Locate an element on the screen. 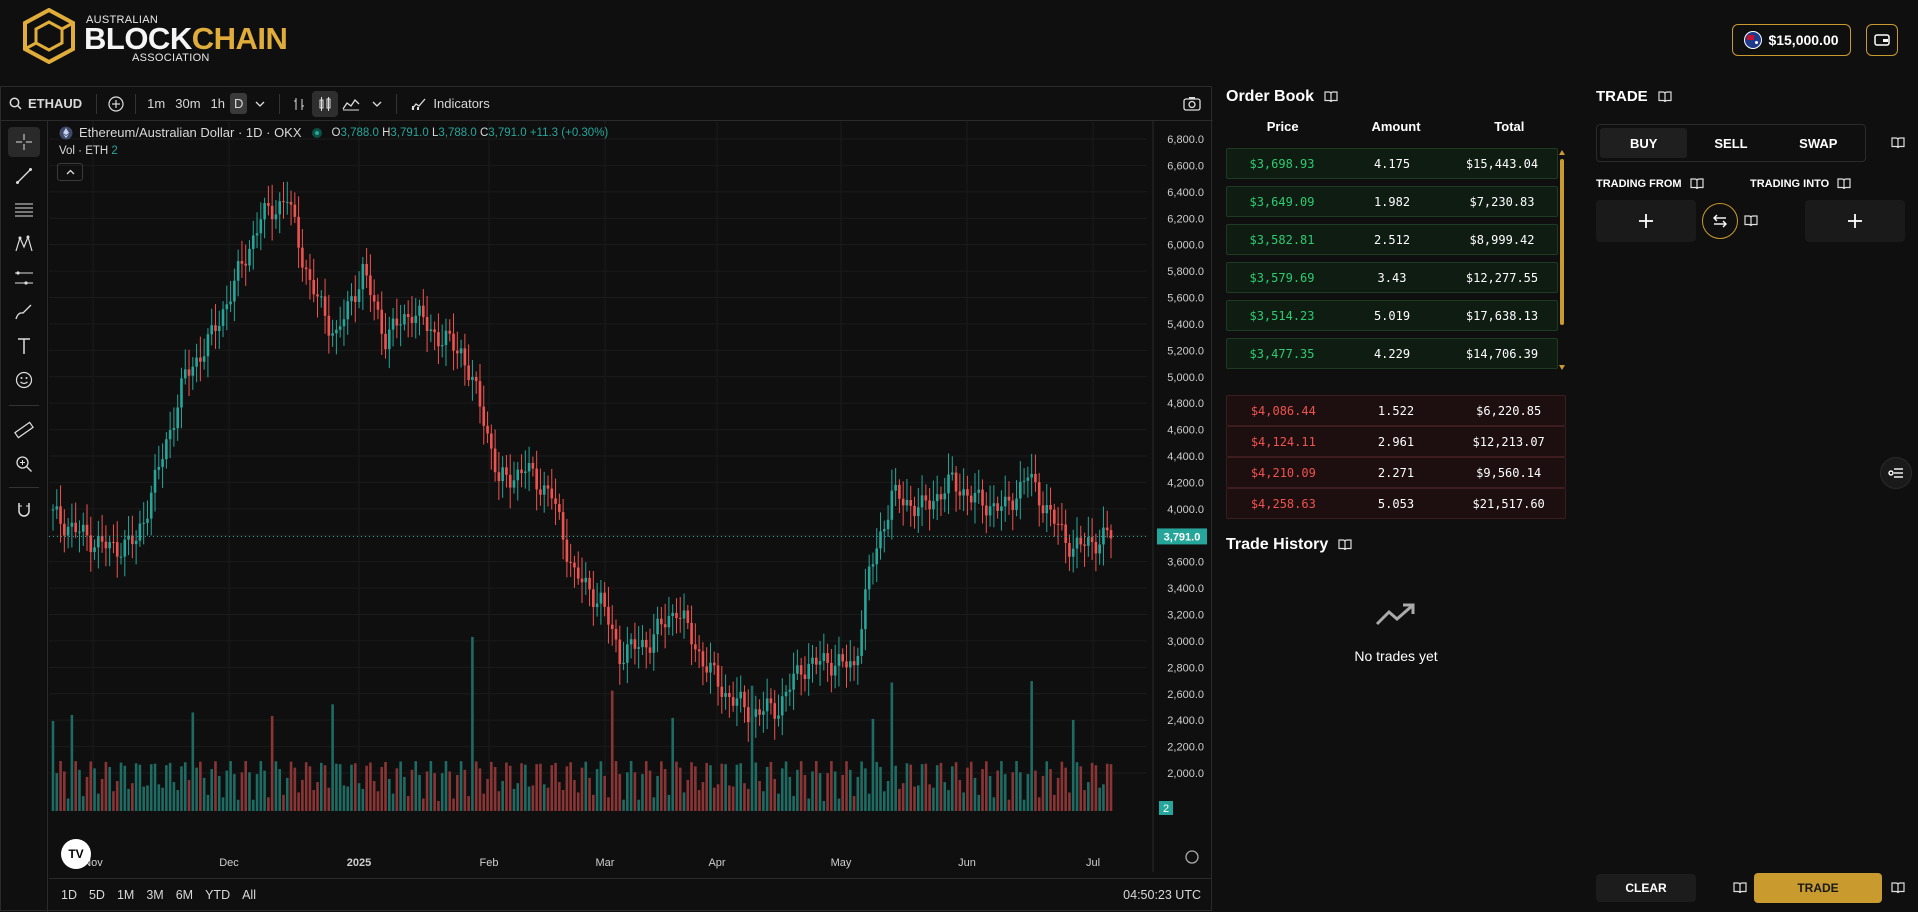  ask-row: $4,210.09 2.271 $9,560.14 is located at coordinates (1396, 472).